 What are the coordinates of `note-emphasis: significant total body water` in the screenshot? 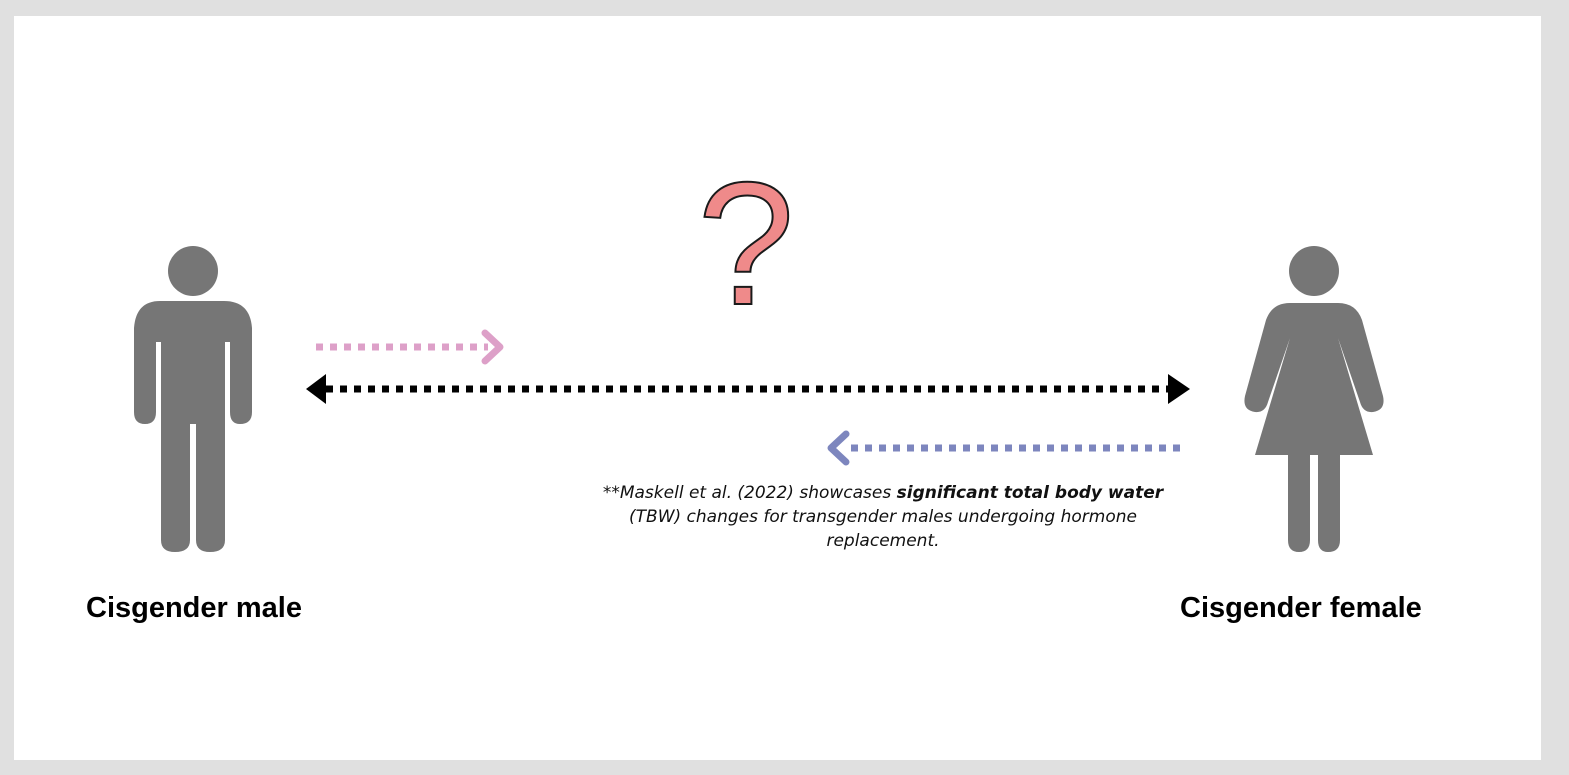 It's located at (1030, 493).